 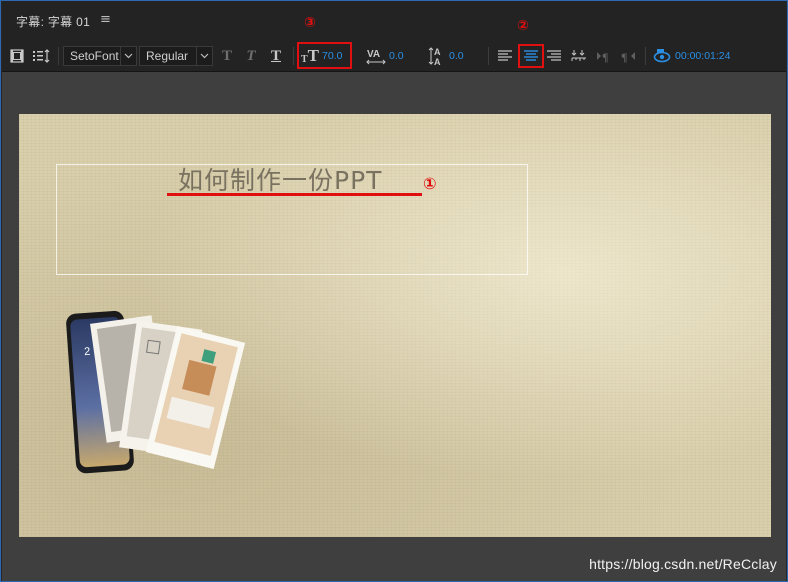 I want to click on annotation-underline, so click(x=294, y=194).